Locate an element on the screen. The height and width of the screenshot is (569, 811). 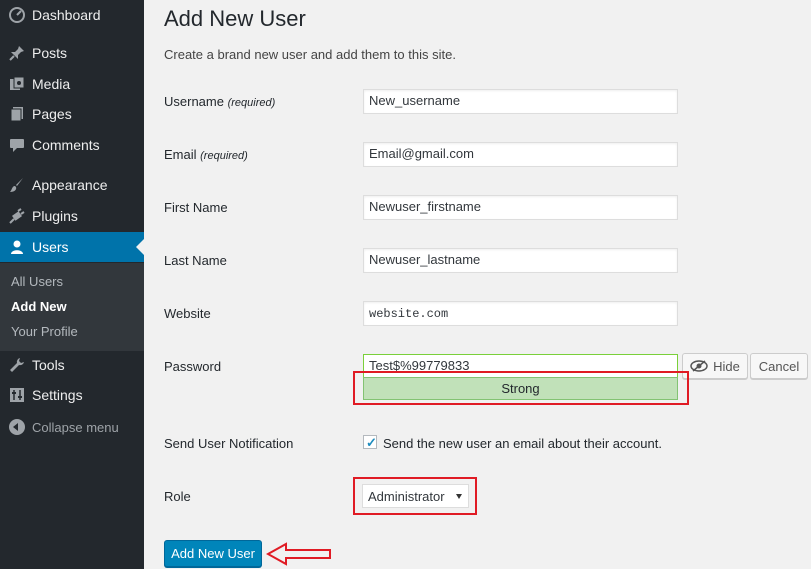
notification-checkbox: ✓ is located at coordinates (370, 442).